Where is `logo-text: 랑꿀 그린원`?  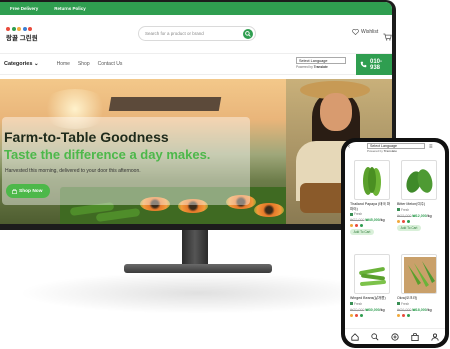 logo-text: 랑꿀 그린원 is located at coordinates (22, 38).